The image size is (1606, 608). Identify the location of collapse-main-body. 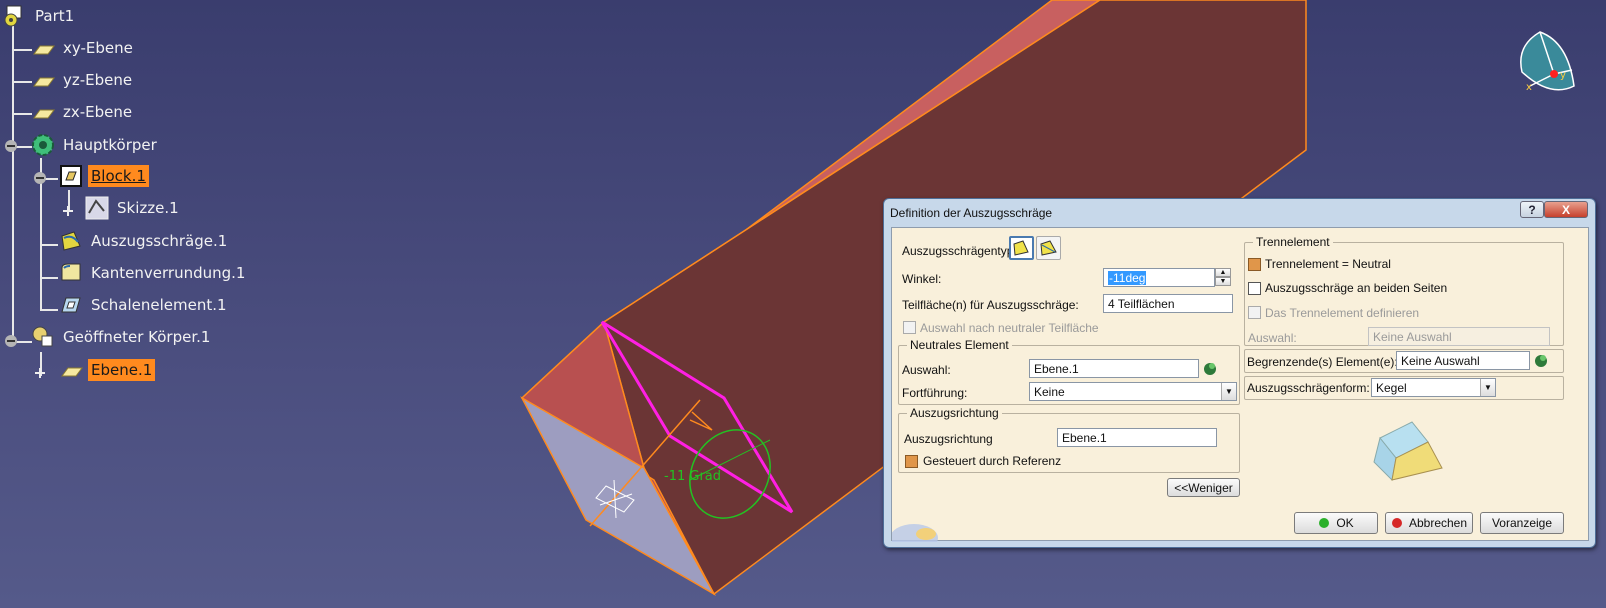
(11, 146).